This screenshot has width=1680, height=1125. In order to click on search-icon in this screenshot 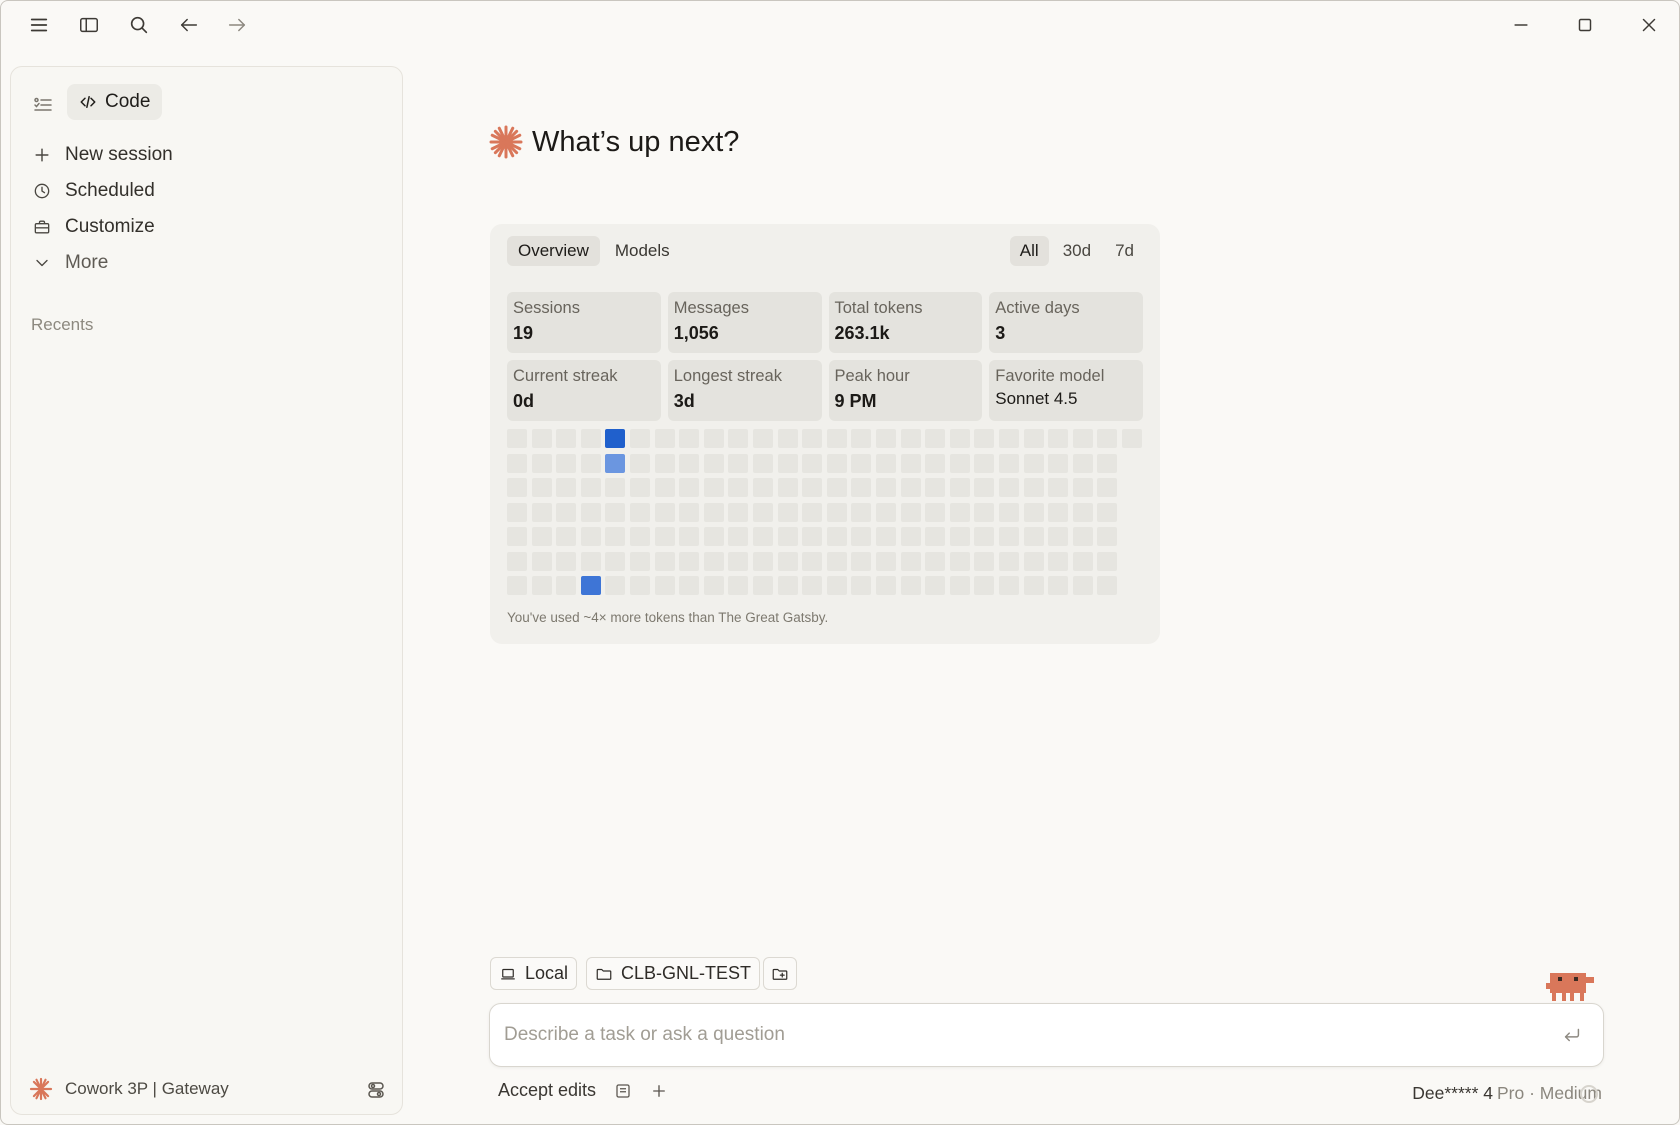, I will do `click(139, 25)`.